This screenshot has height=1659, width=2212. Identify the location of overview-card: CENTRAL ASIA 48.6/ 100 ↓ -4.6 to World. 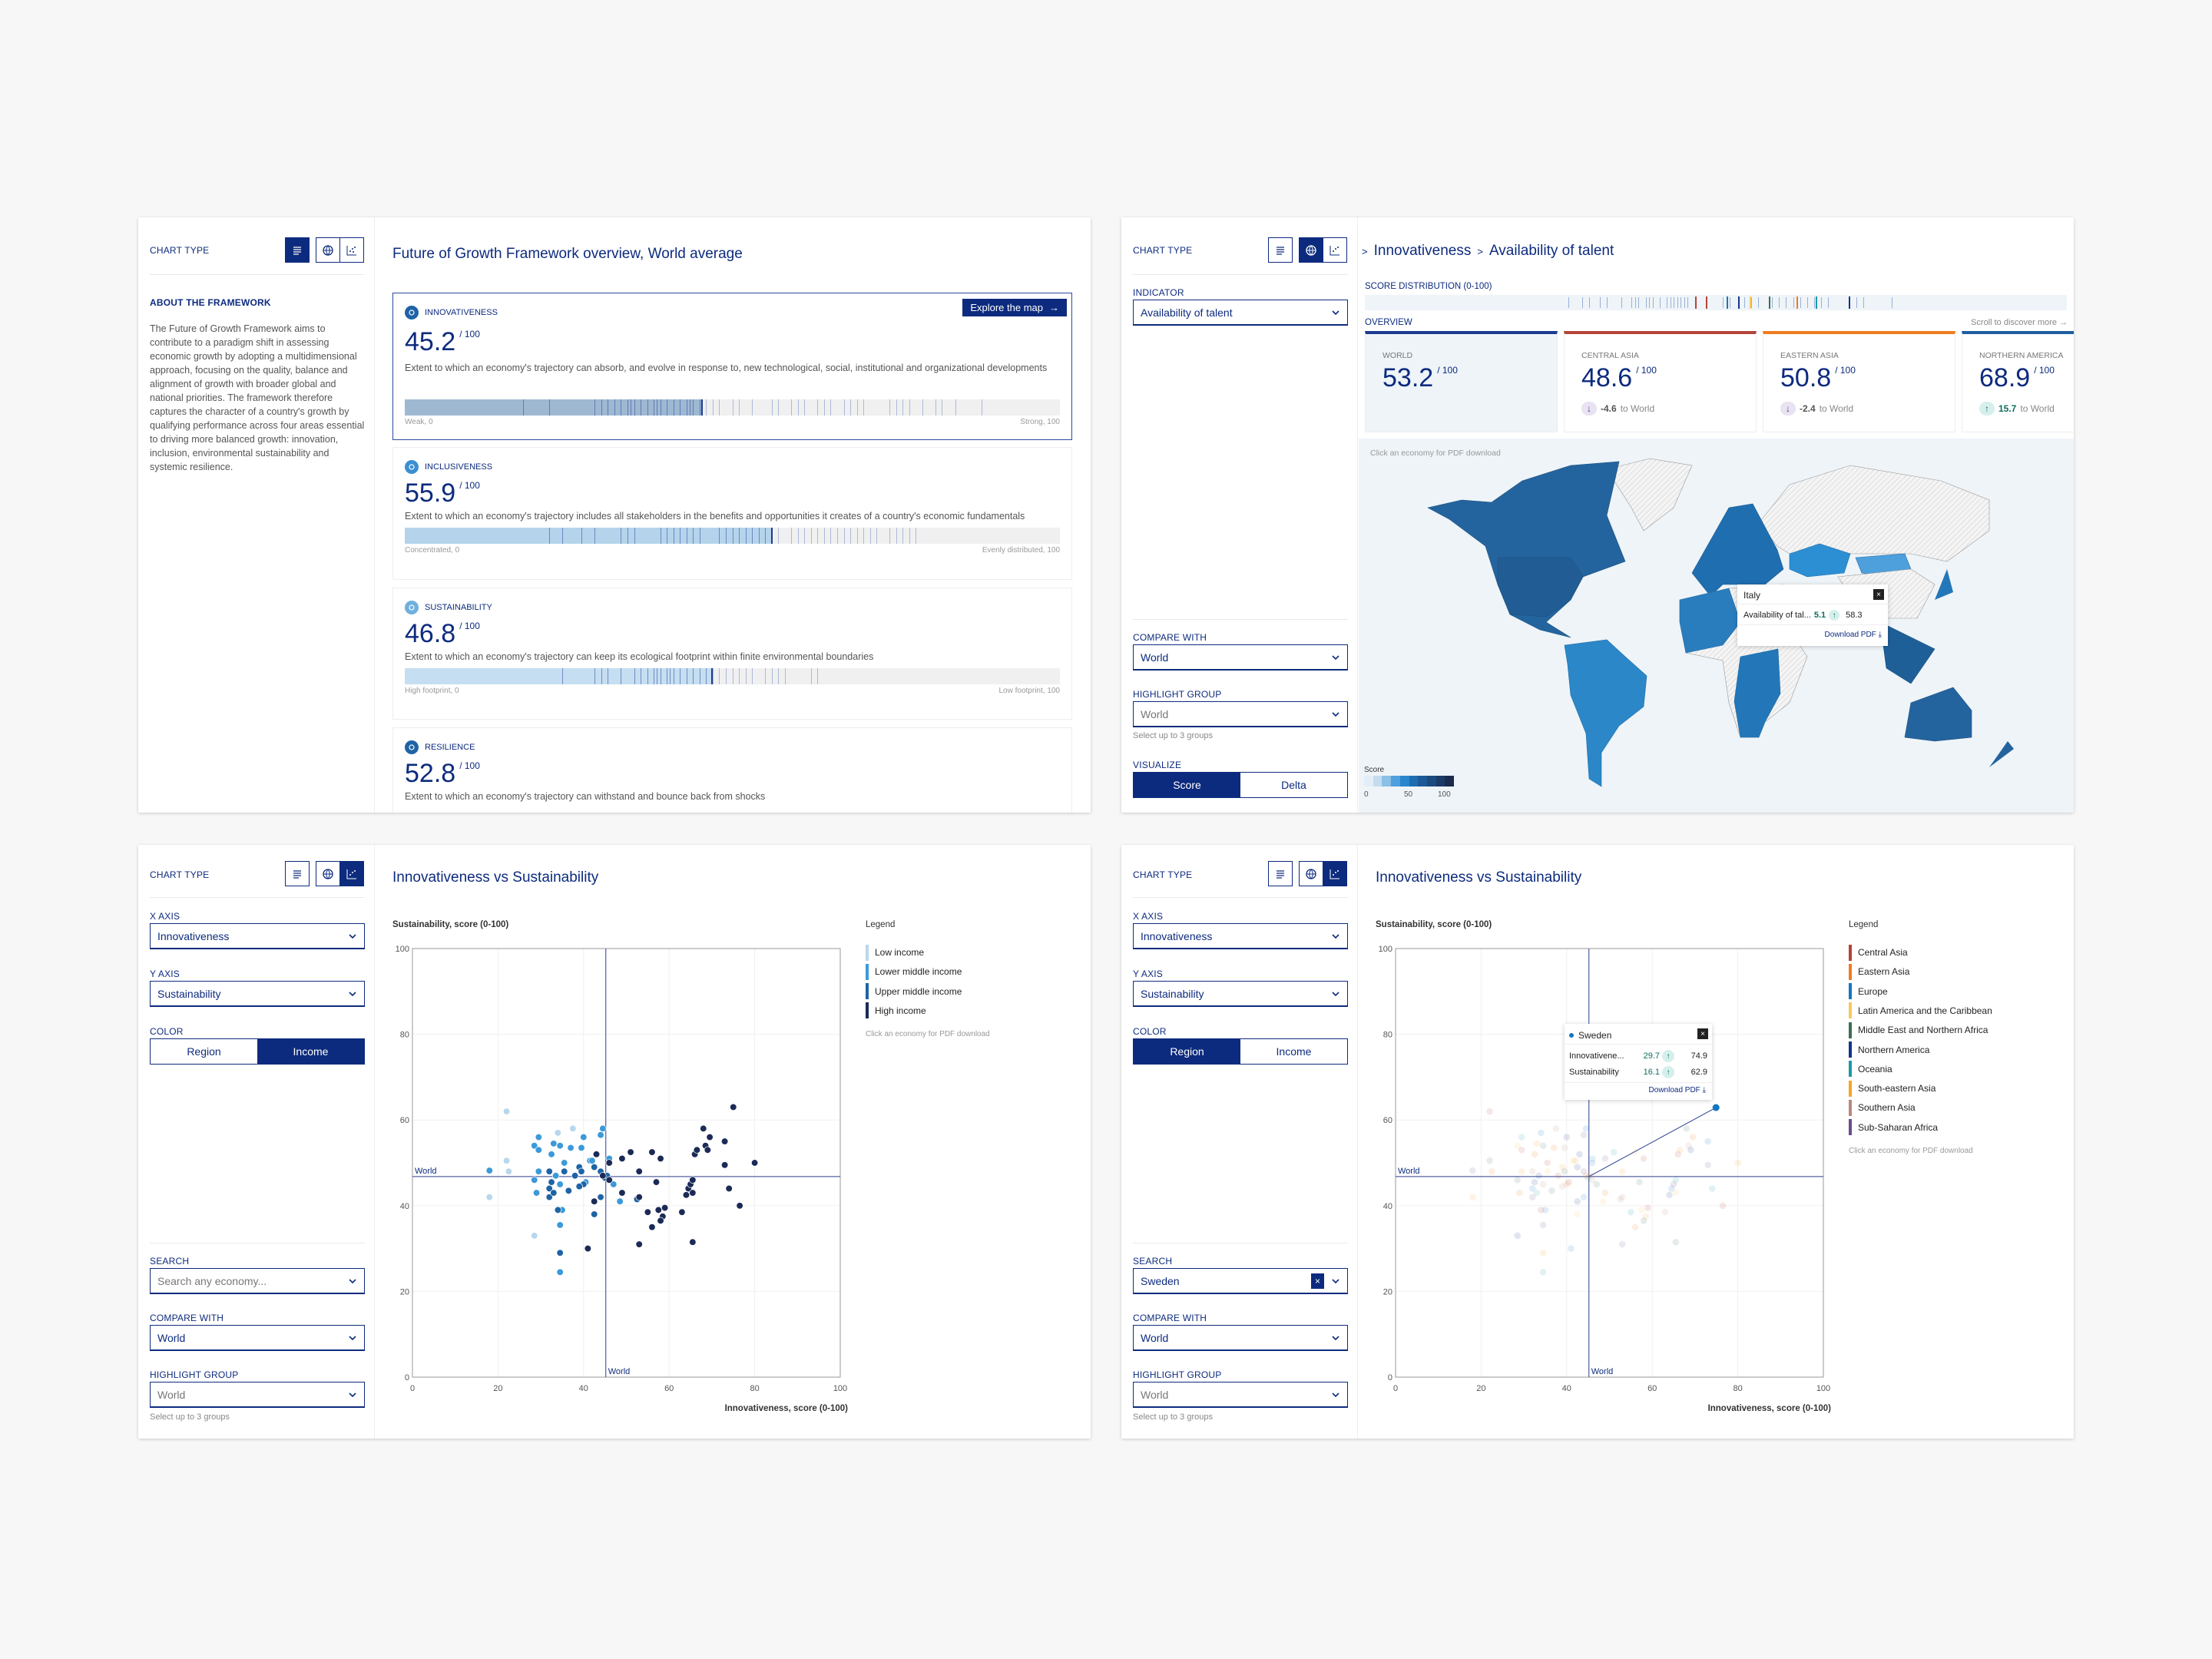
(1661, 382).